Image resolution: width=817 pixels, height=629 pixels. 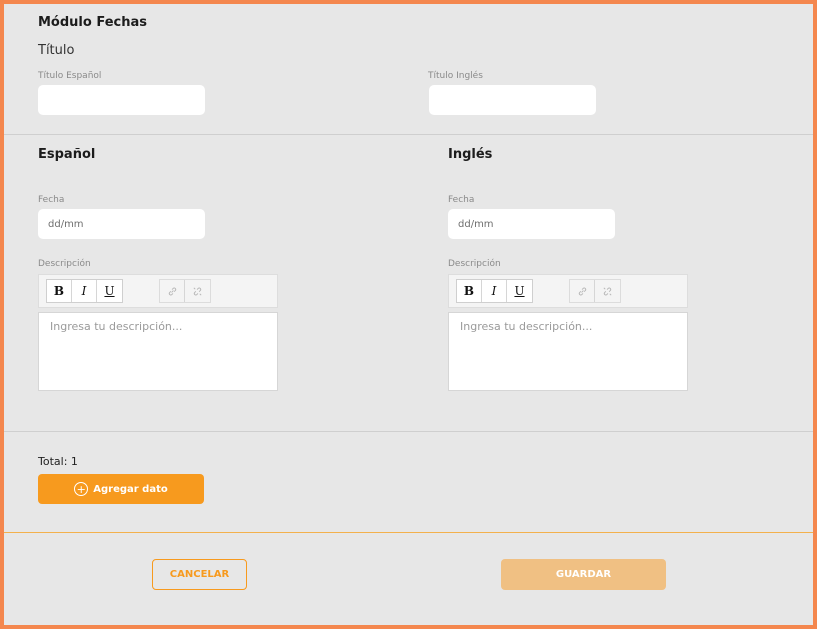 I want to click on english-description-editor, so click(x=568, y=351).